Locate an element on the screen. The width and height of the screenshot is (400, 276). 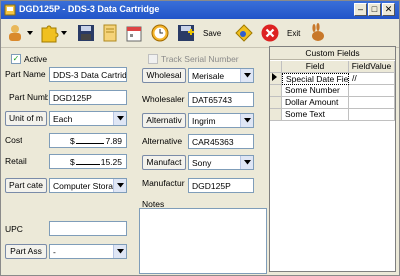
manufacturer-code-label: Manufactur is located at coordinates (163, 183).